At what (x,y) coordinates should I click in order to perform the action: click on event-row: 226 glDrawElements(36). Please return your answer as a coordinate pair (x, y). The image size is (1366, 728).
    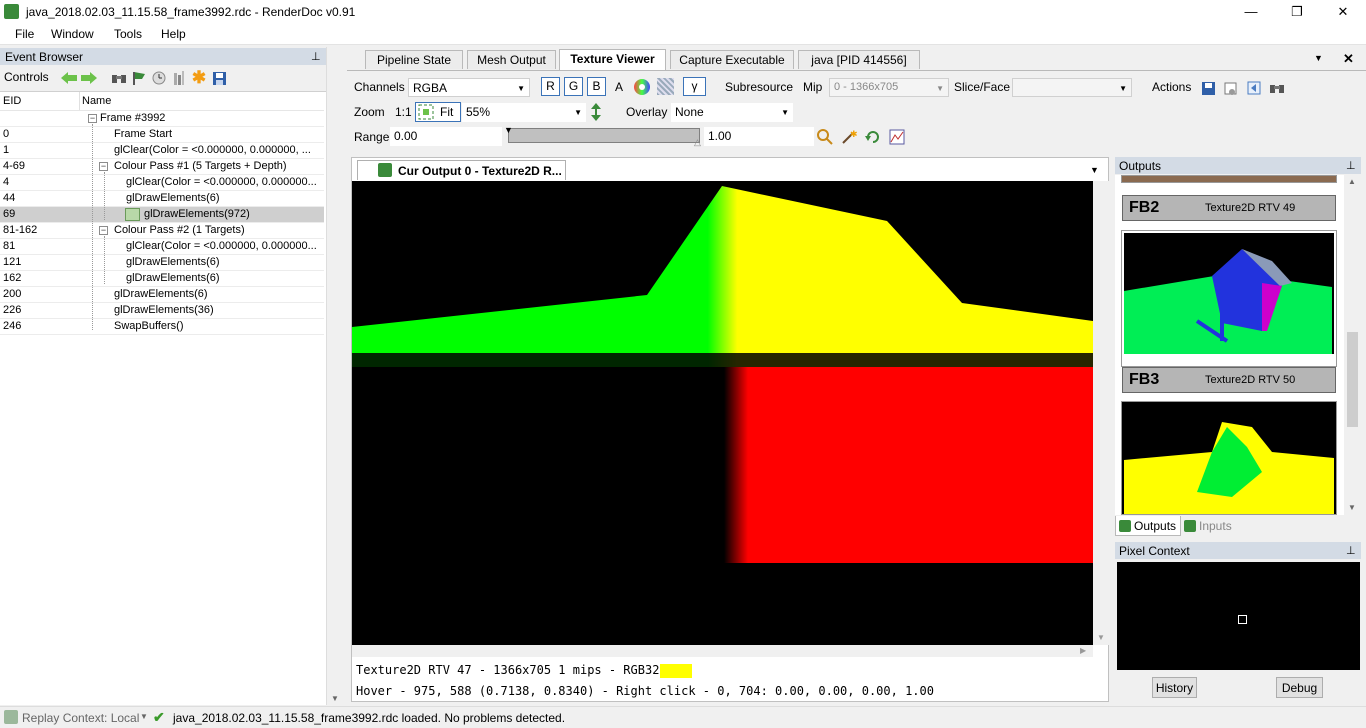
    Looking at the image, I should click on (162, 311).